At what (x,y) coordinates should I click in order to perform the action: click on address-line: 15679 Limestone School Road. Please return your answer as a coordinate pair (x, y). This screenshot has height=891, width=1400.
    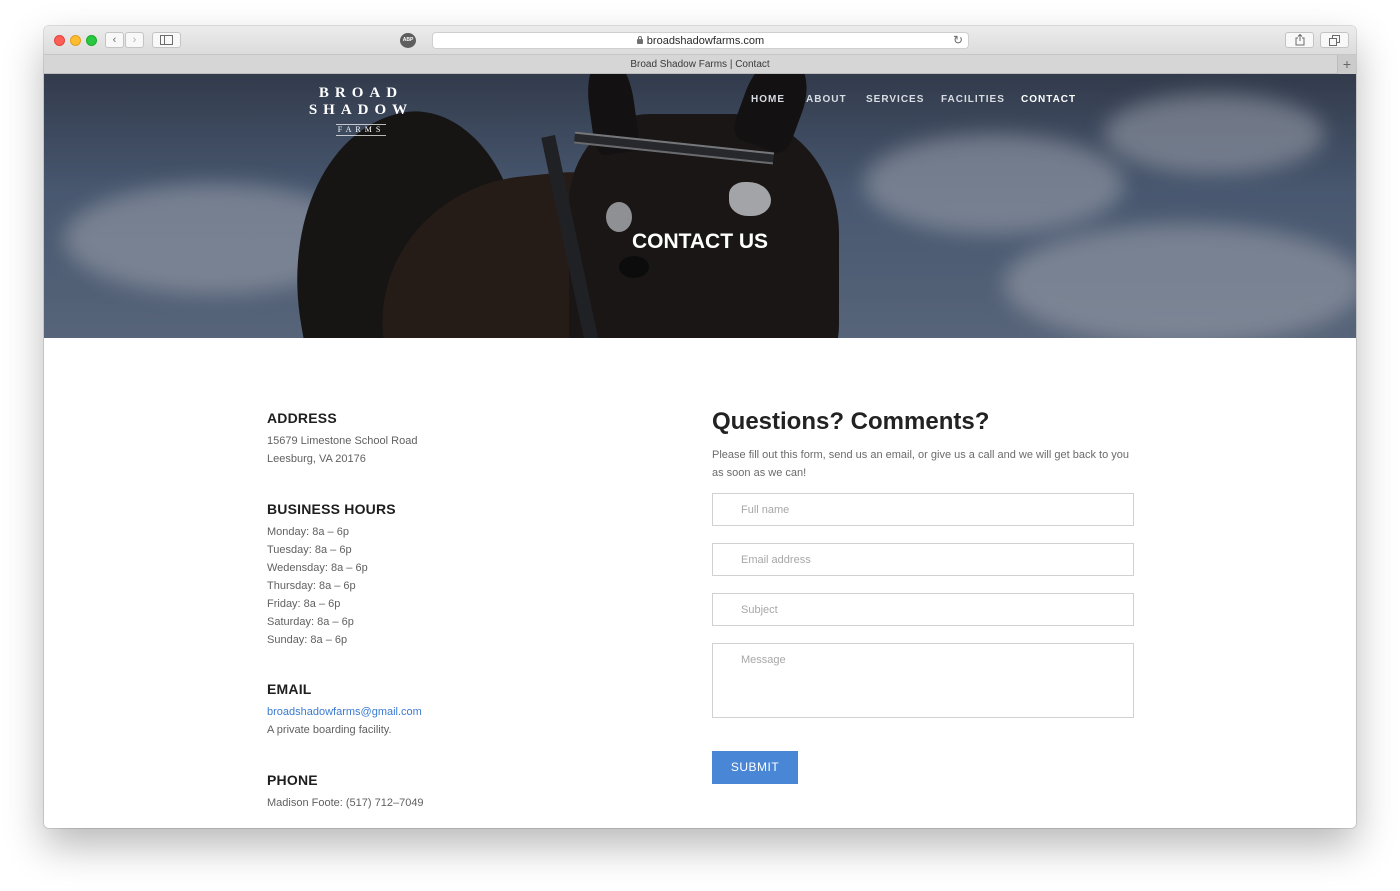
    Looking at the image, I should click on (342, 441).